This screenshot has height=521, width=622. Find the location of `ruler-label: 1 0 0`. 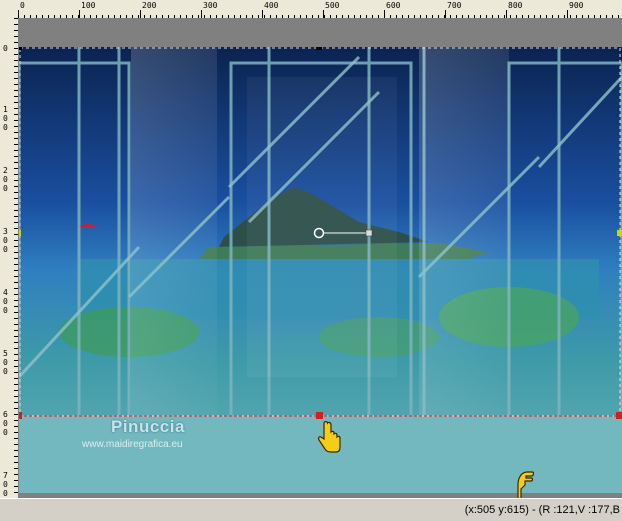

ruler-label: 1 0 0 is located at coordinates (5, 118).